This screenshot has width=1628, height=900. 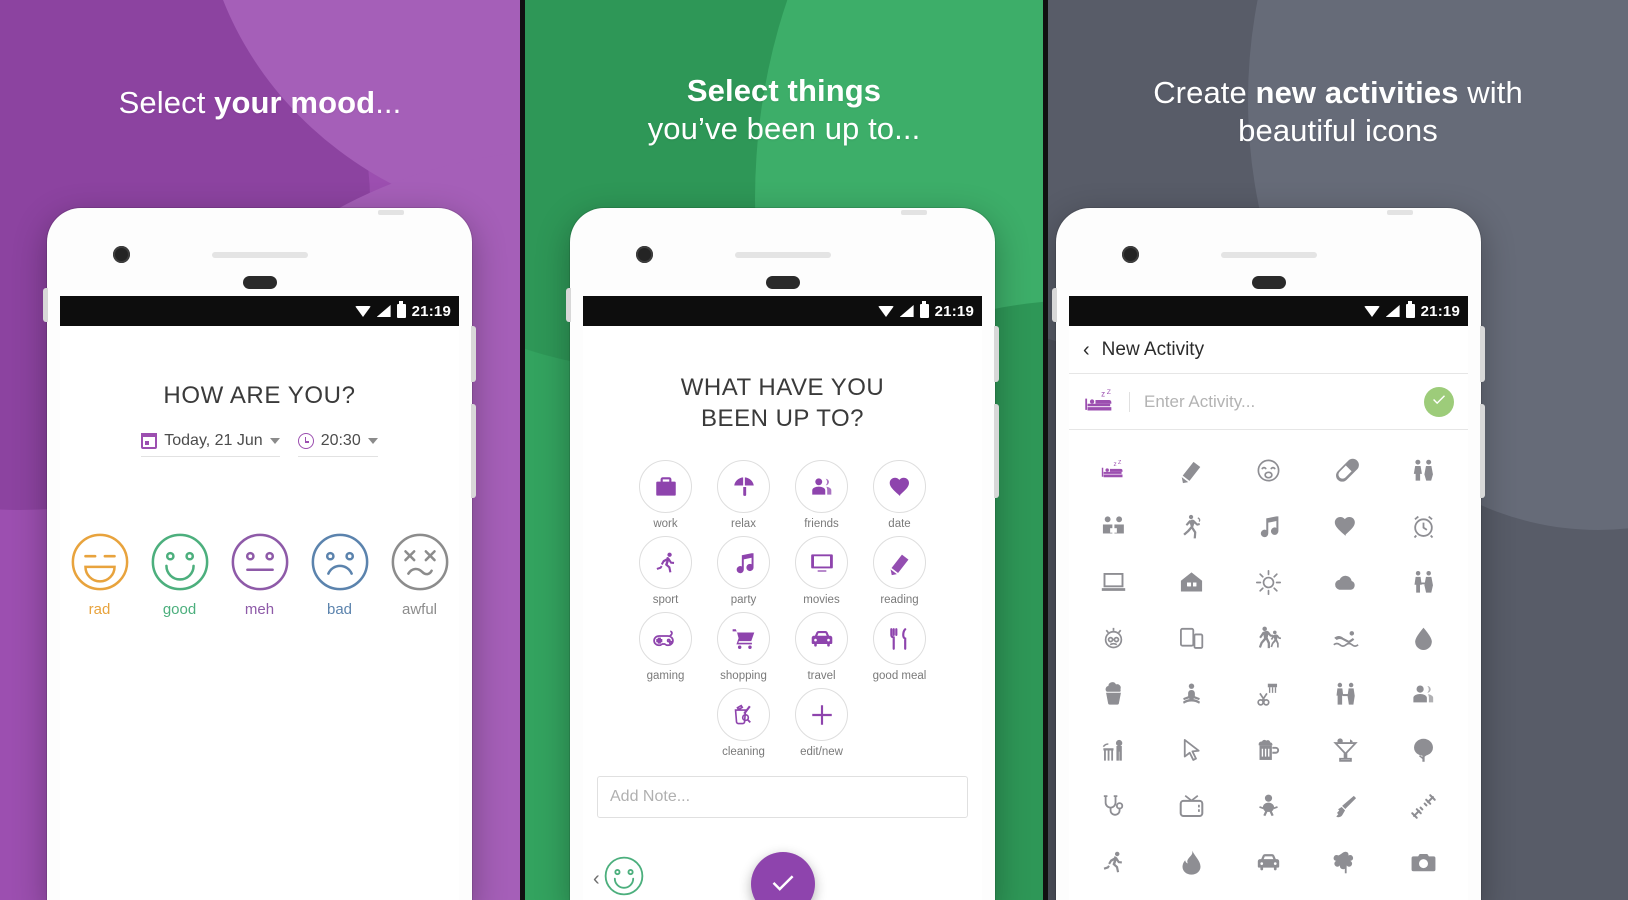 I want to click on date-value: Today, 21 Jun, so click(x=213, y=440).